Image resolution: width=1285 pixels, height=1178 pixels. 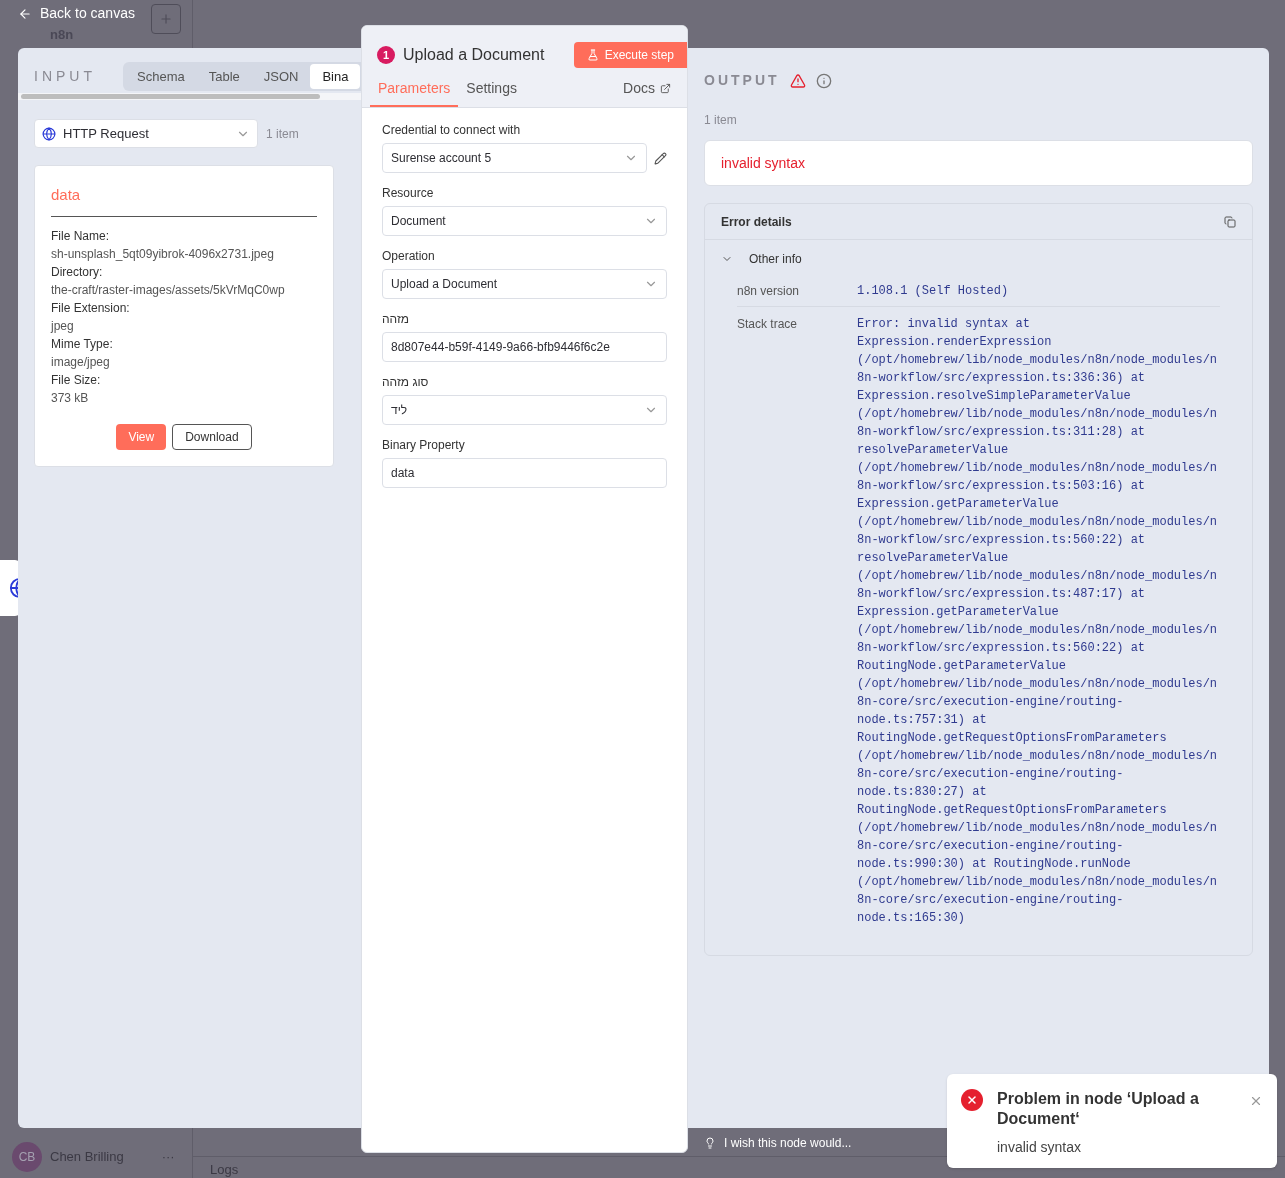 What do you see at coordinates (212, 436) in the screenshot?
I see `download-button: Download` at bounding box center [212, 436].